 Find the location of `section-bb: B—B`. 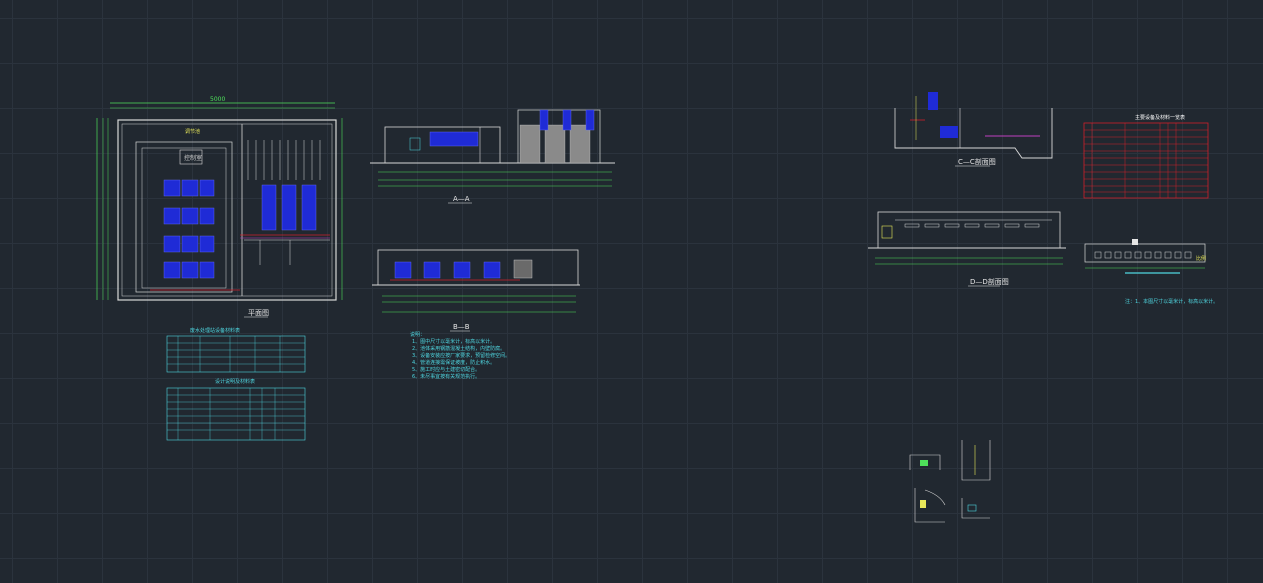

section-bb: B—B is located at coordinates (476, 290).